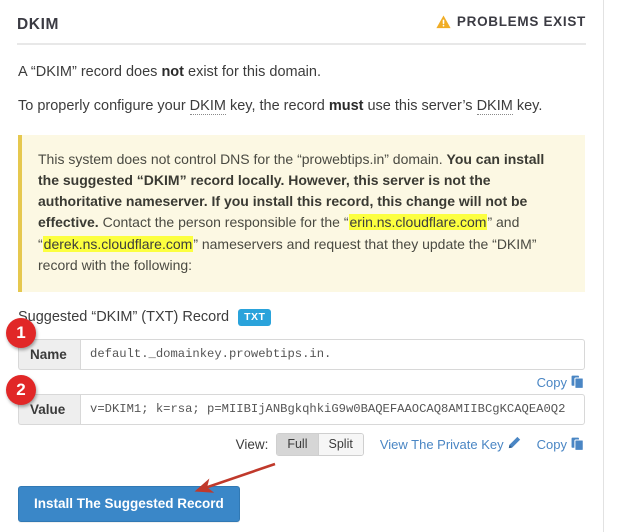  I want to click on view-mode-label: View:, so click(252, 444).